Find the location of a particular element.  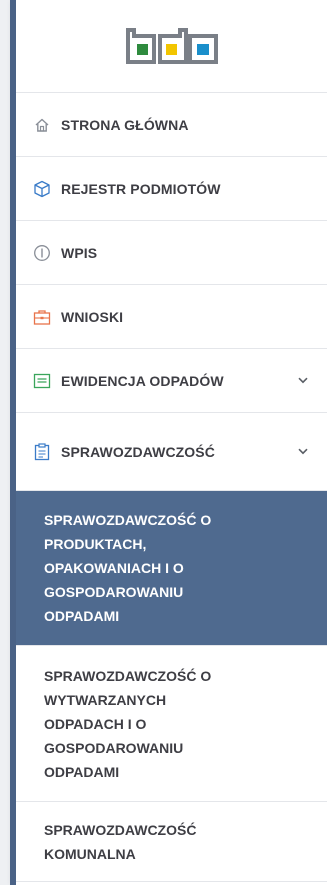

nav-label-home: STRONA GŁÓWNA is located at coordinates (125, 124).